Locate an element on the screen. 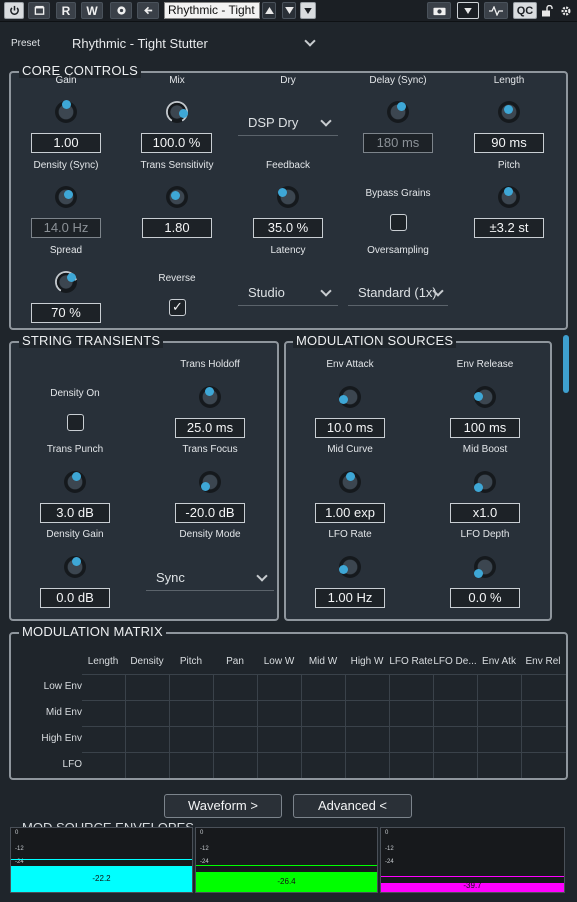  spread-value: 70 % is located at coordinates (66, 313).